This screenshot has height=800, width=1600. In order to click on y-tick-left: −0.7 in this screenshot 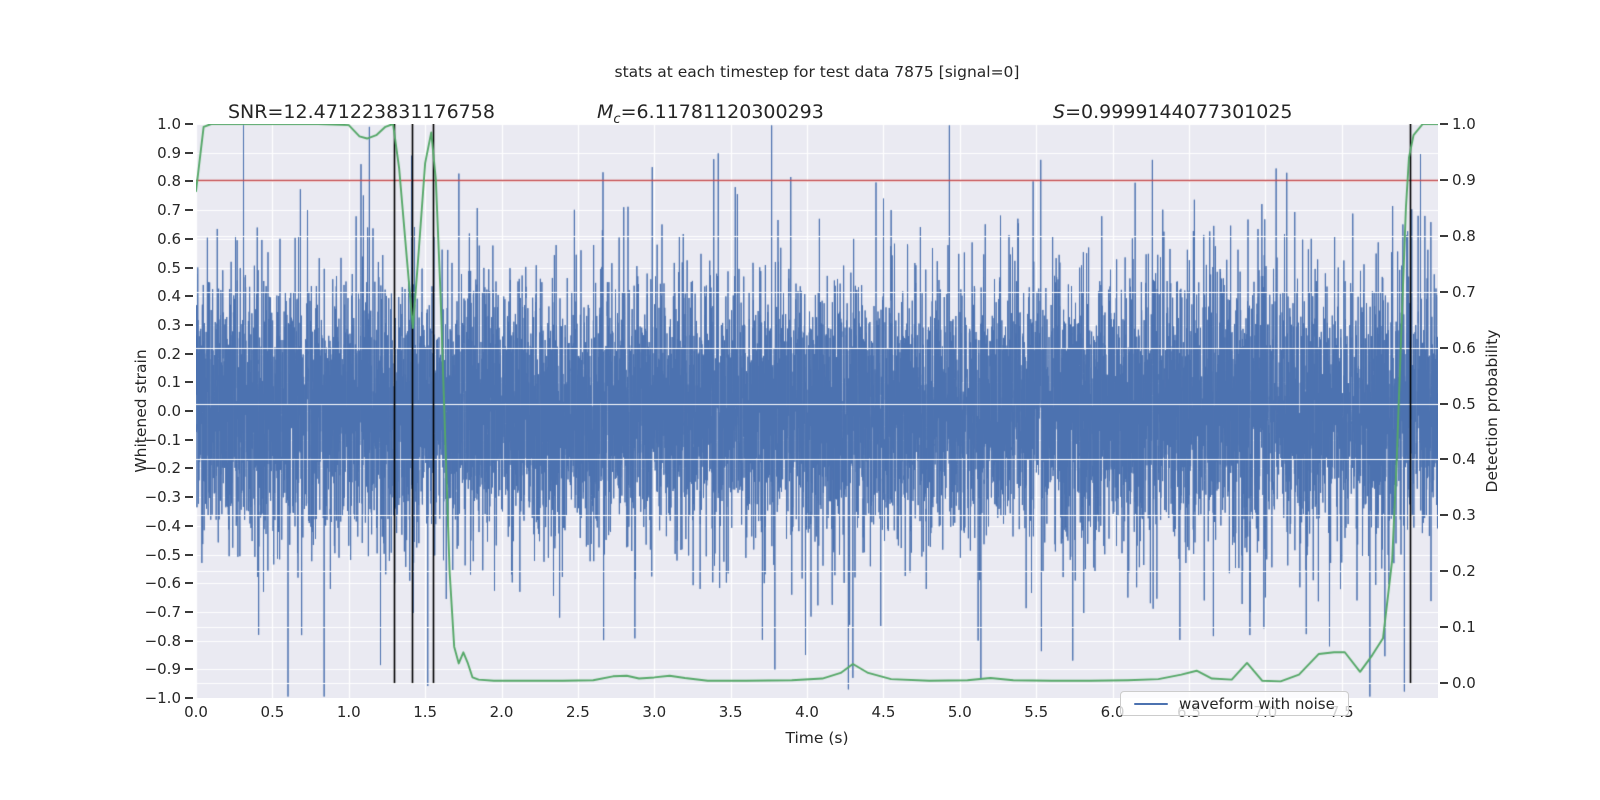, I will do `click(162, 611)`.